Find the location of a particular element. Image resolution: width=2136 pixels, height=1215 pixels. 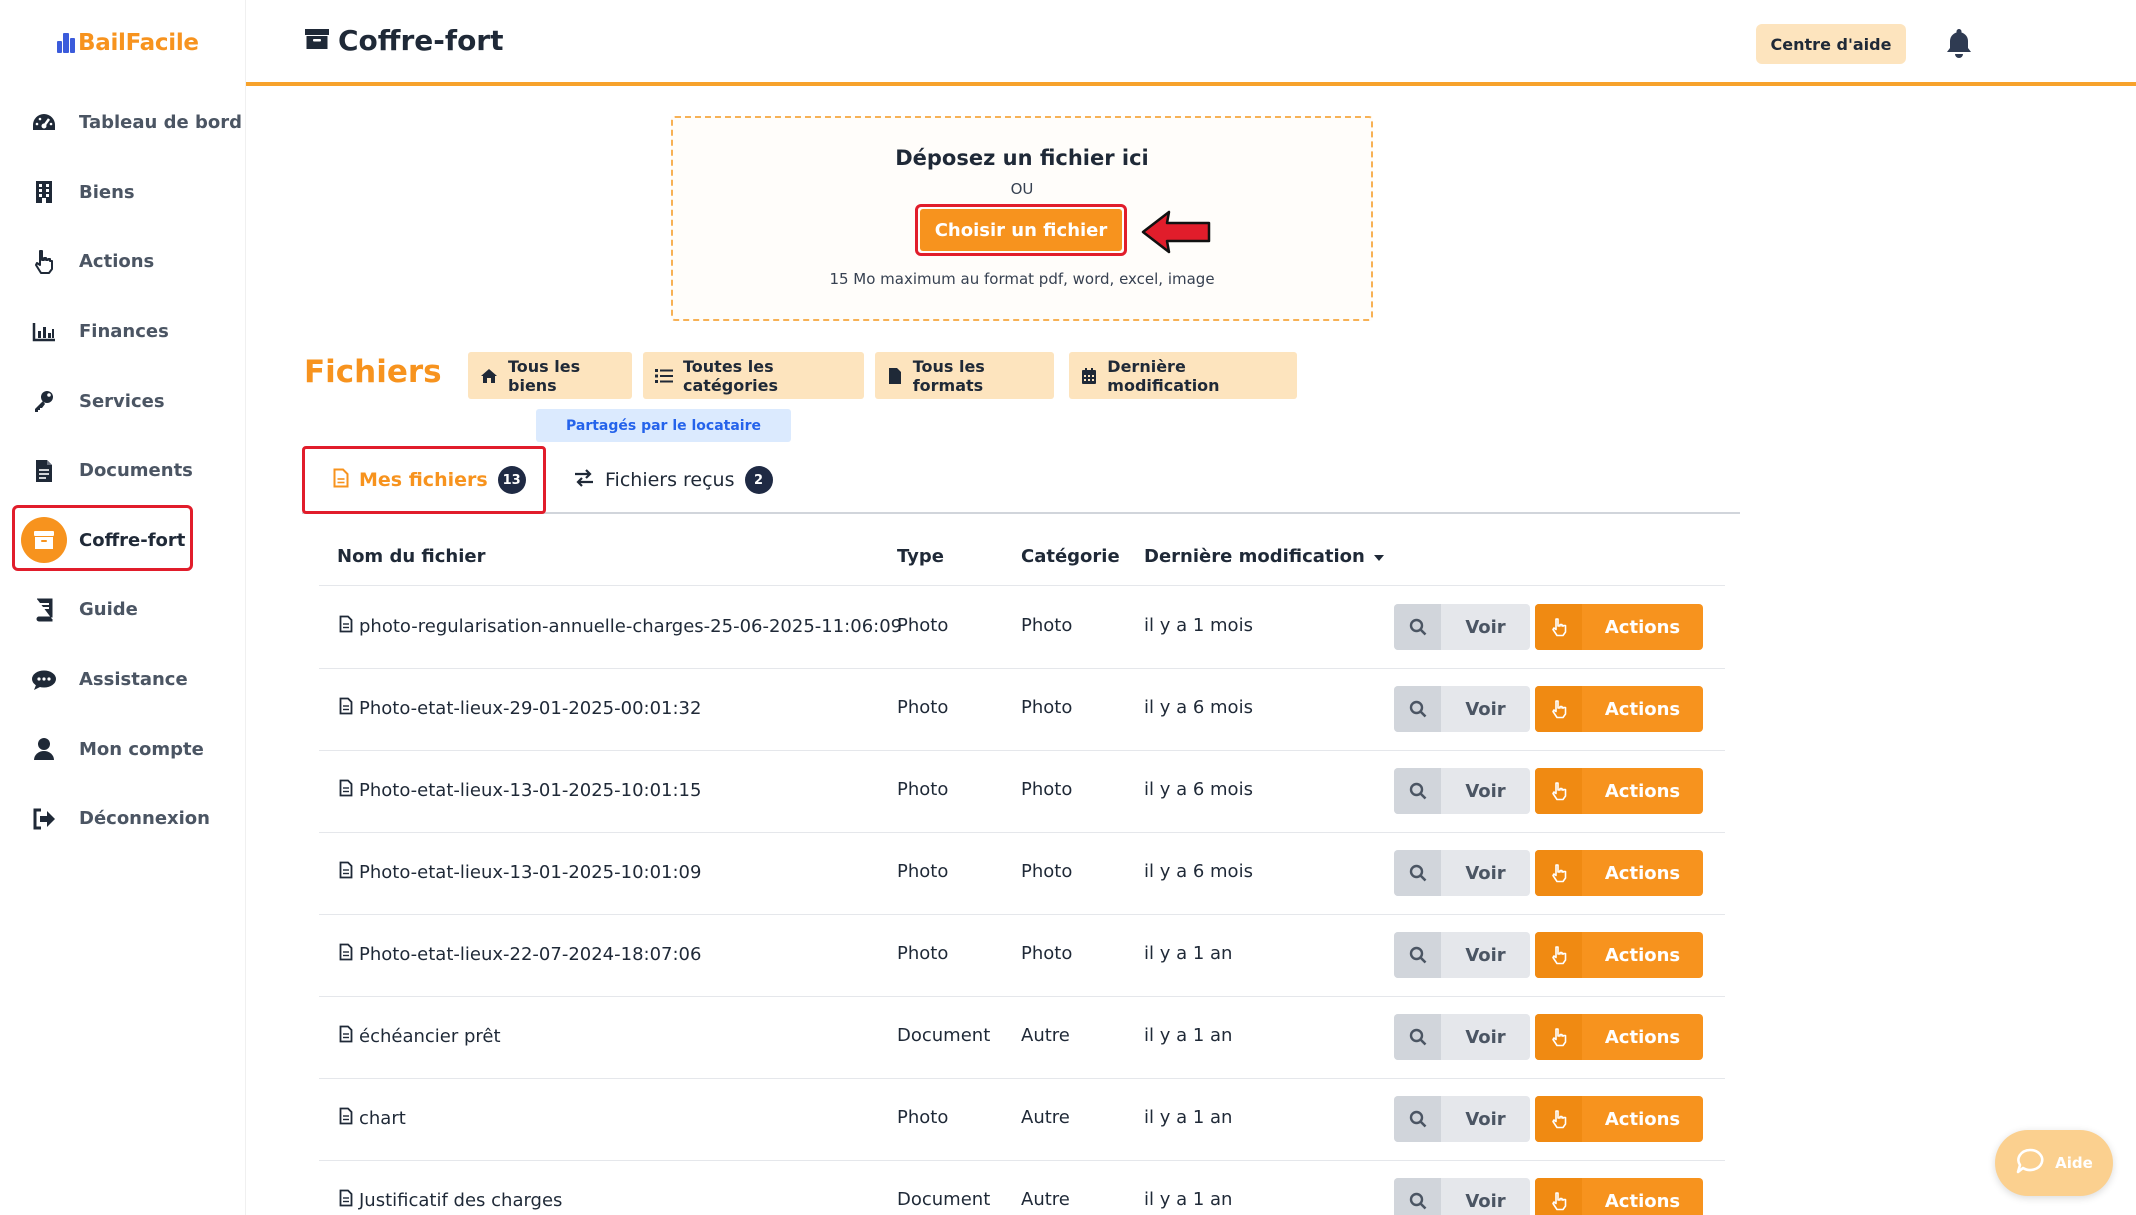

sidebar-item-label: Services is located at coordinates (122, 401).